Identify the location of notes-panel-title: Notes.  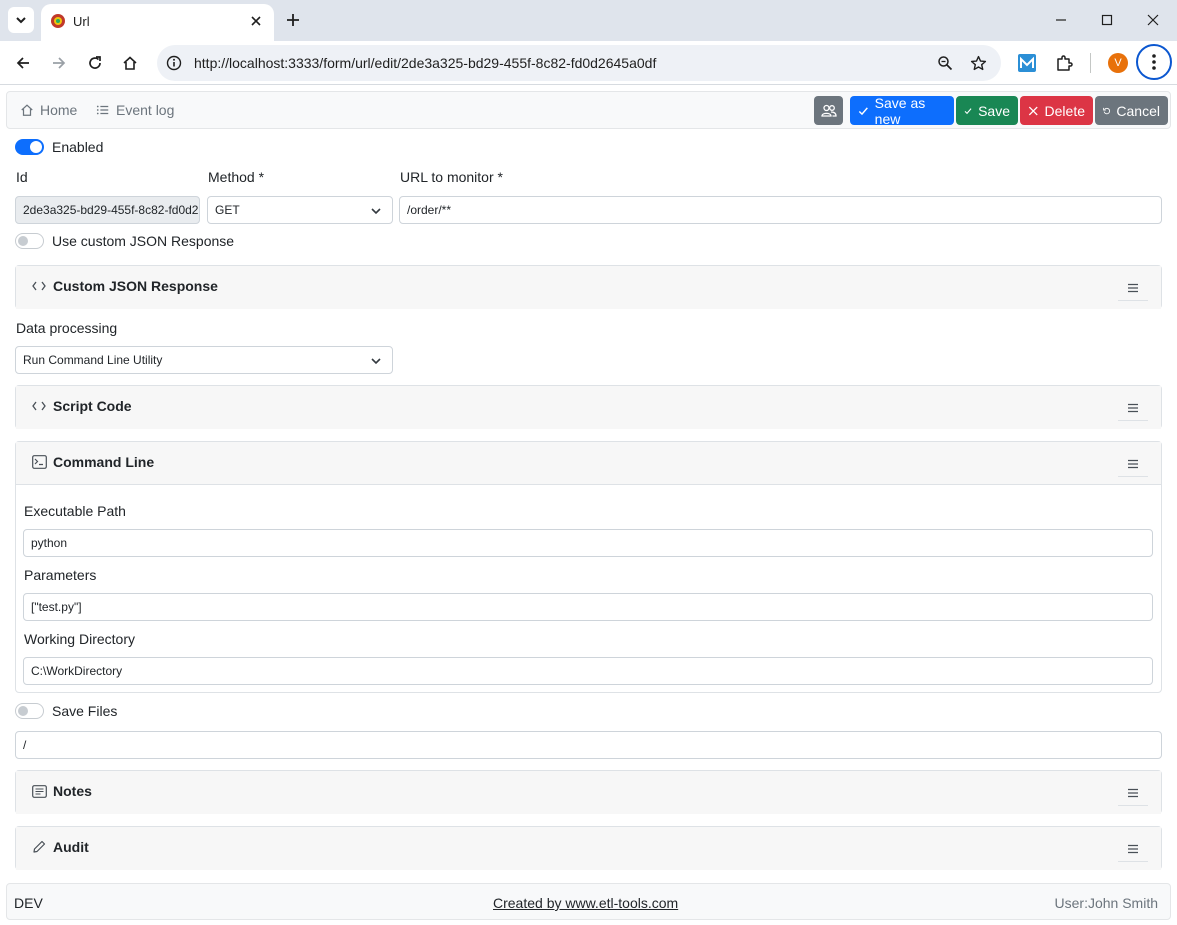
(72, 791).